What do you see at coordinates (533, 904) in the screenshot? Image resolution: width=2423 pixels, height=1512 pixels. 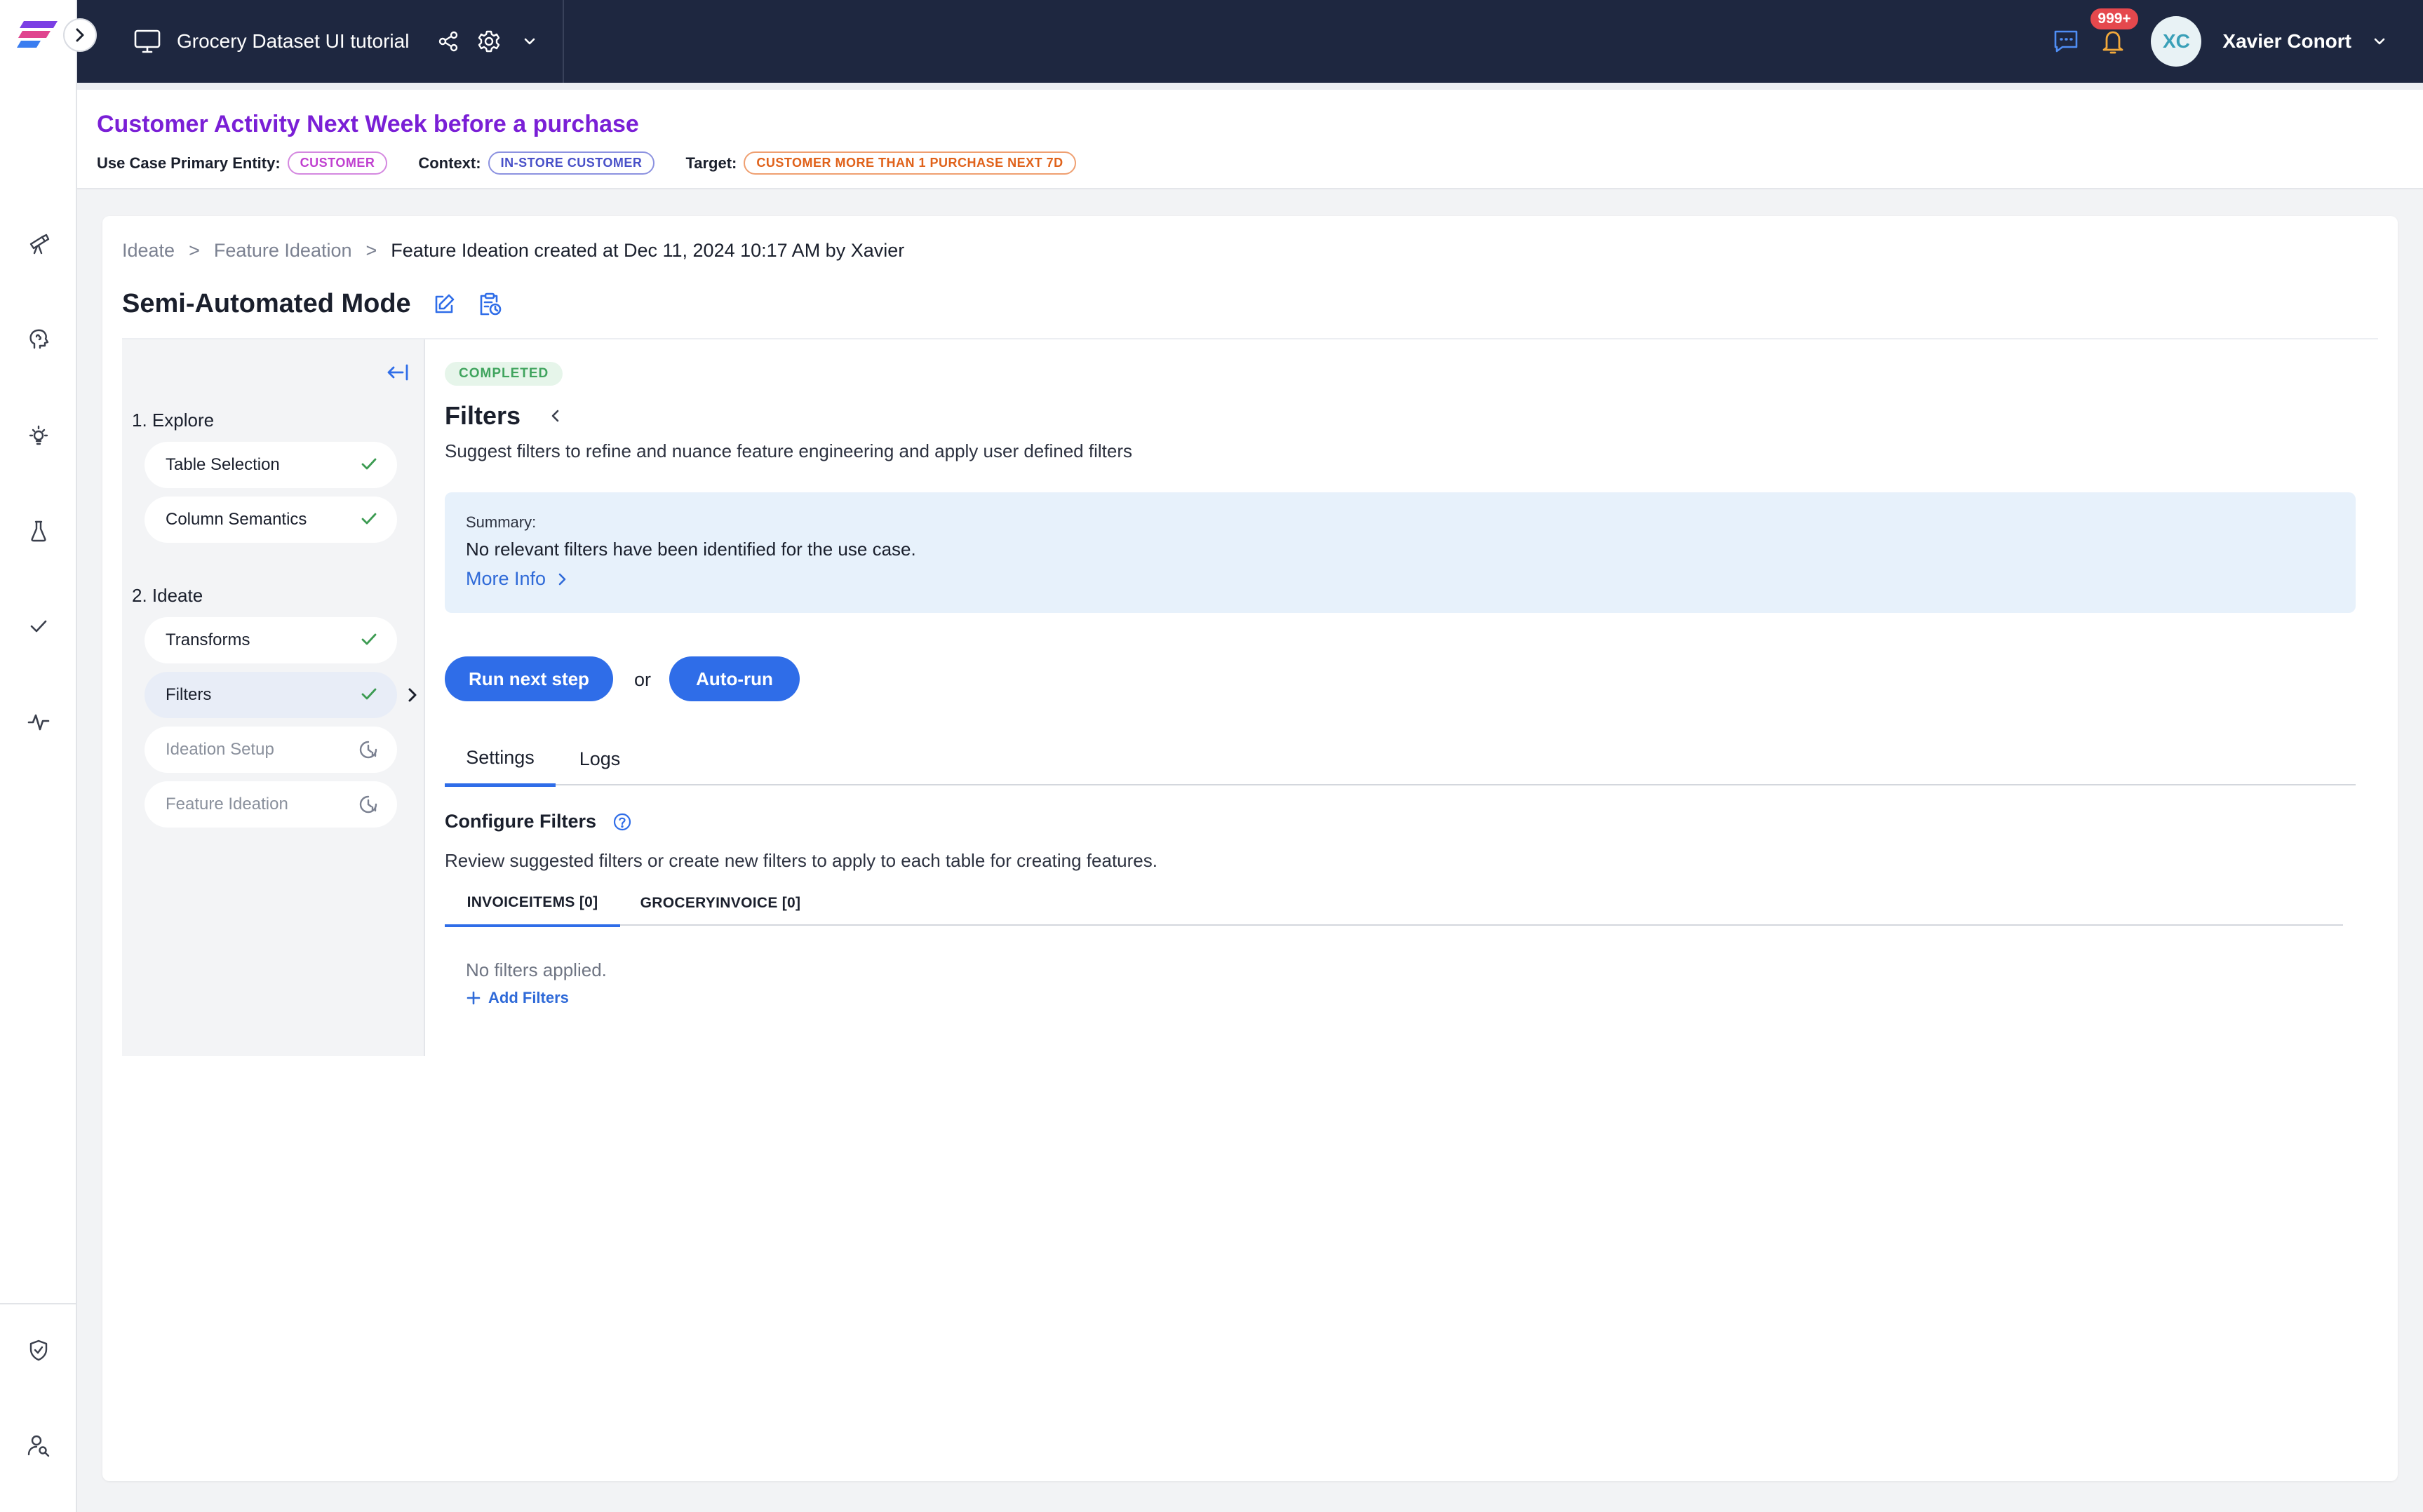 I see `tab-invoiceitems: INVOICEITEMS [0]` at bounding box center [533, 904].